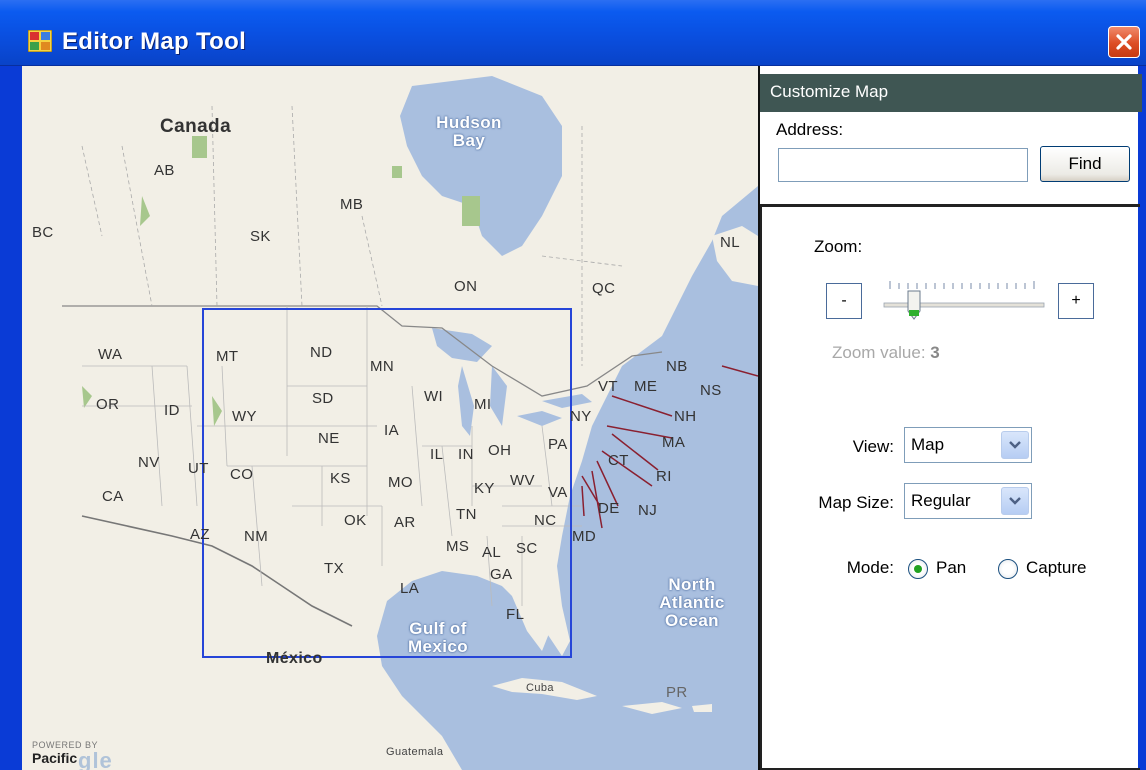 Image resolution: width=1146 pixels, height=770 pixels. What do you see at coordinates (400, 482) in the screenshot?
I see `map-label-mo: MO` at bounding box center [400, 482].